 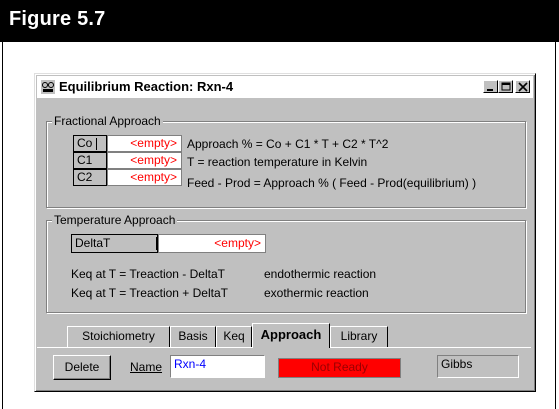 I want to click on deltat-label: DeltaT, so click(x=114, y=243).